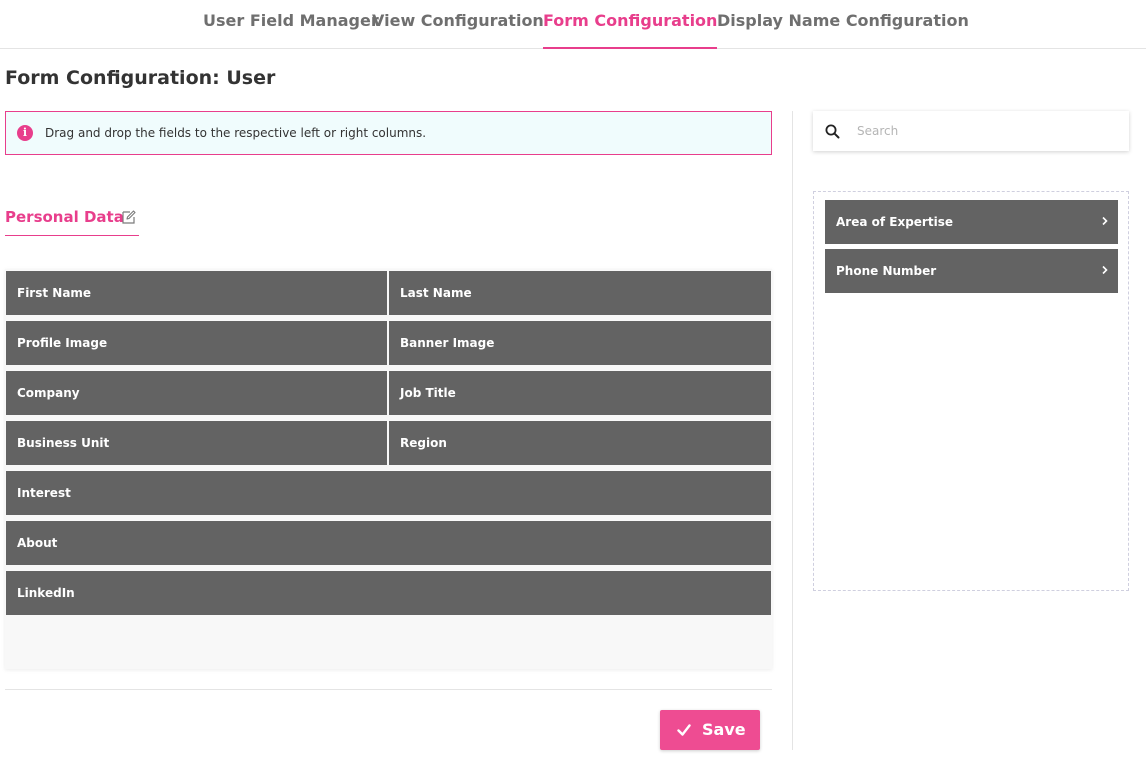 The image size is (1146, 778). I want to click on field-region: Region, so click(580, 443).